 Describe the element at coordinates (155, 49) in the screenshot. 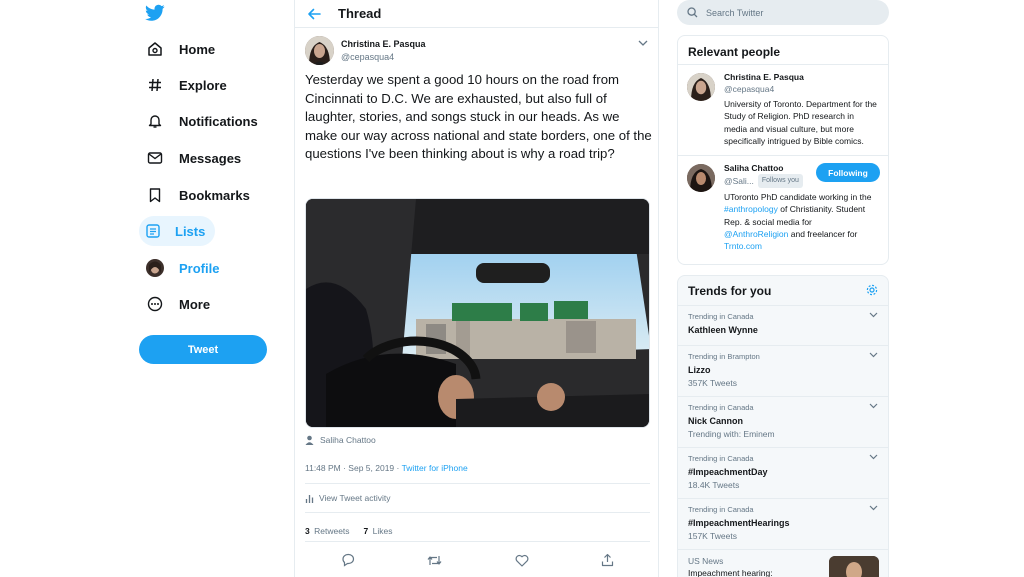

I see `home-icon` at that location.